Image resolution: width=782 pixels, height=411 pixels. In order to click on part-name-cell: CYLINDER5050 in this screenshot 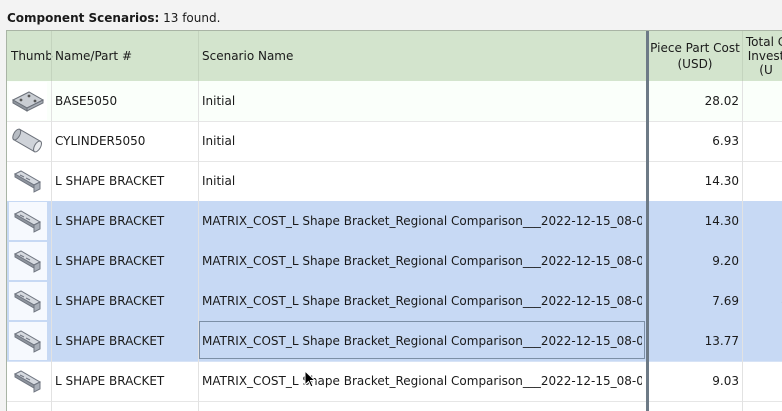, I will do `click(100, 141)`.